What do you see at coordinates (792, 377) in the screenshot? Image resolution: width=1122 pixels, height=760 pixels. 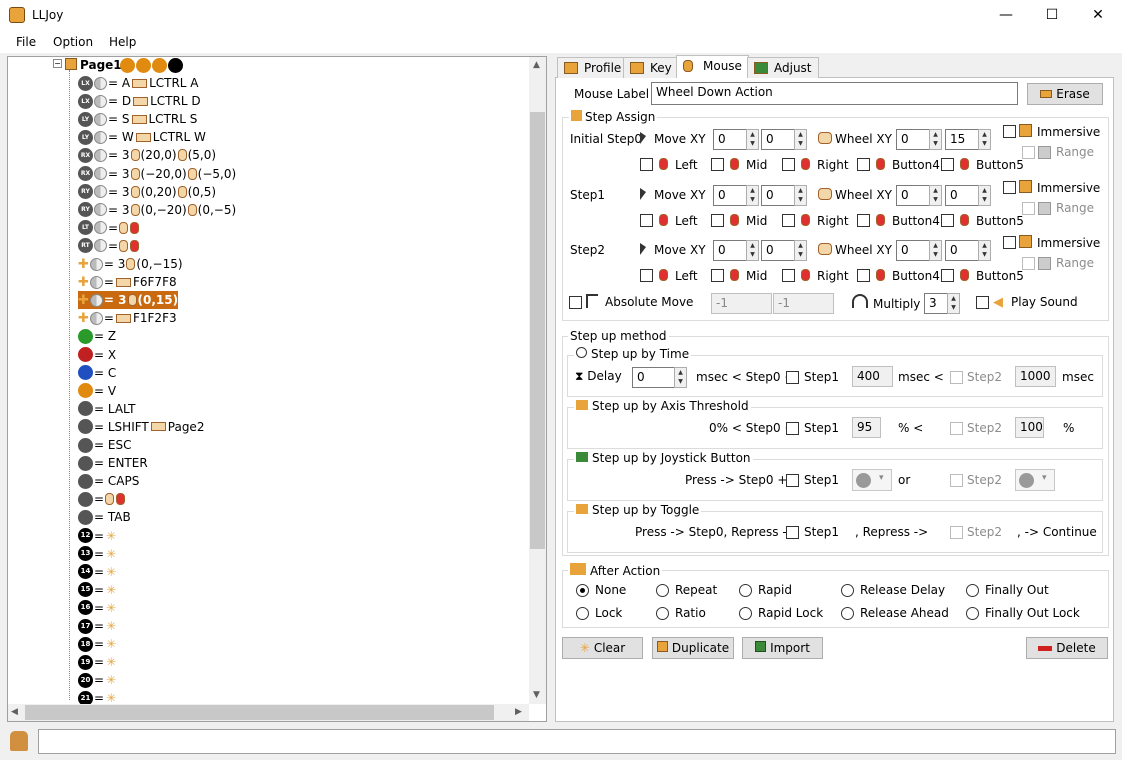 I see `time-step1-checkbox` at bounding box center [792, 377].